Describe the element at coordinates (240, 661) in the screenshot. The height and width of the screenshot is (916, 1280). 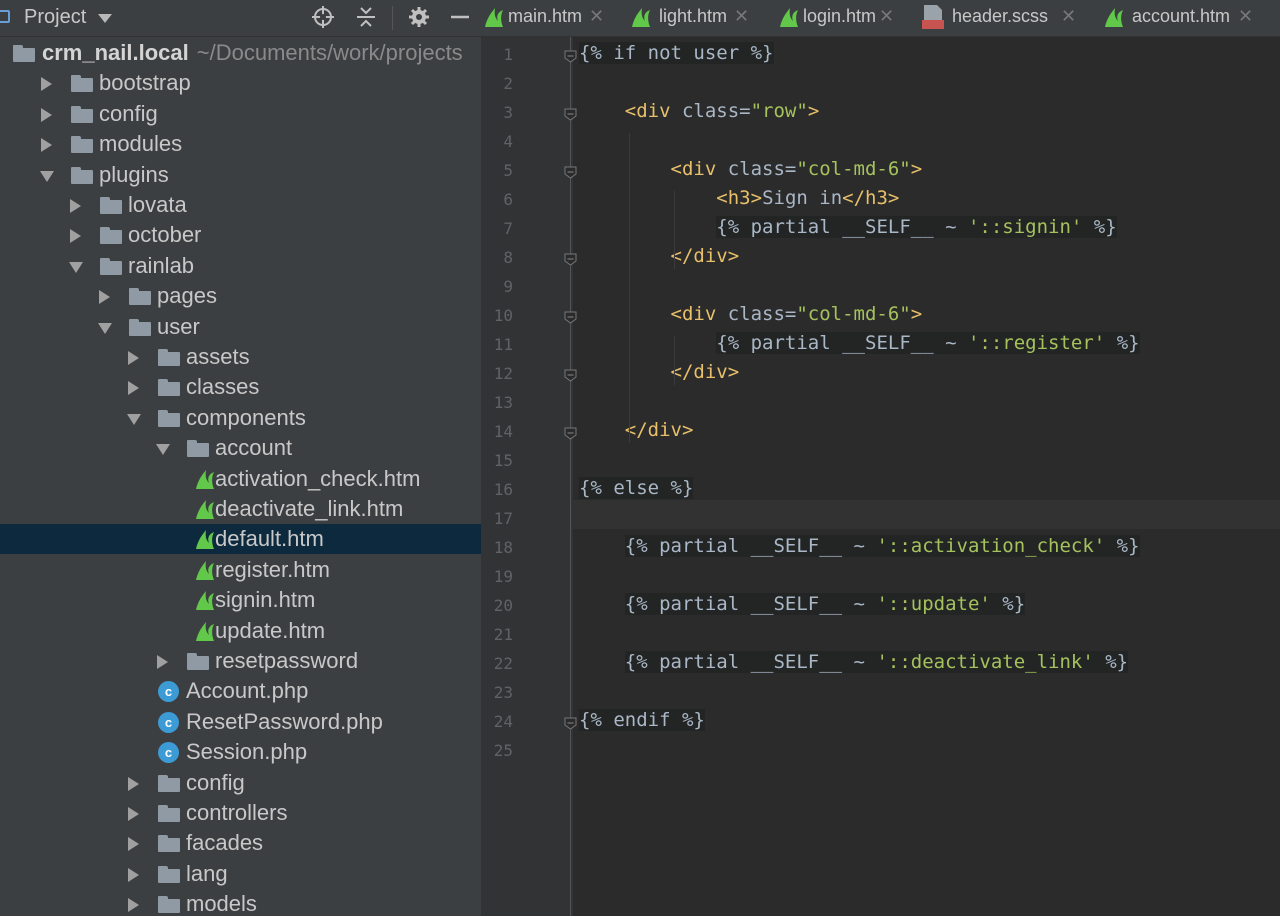
I see `tree-folder: resetpassword` at that location.